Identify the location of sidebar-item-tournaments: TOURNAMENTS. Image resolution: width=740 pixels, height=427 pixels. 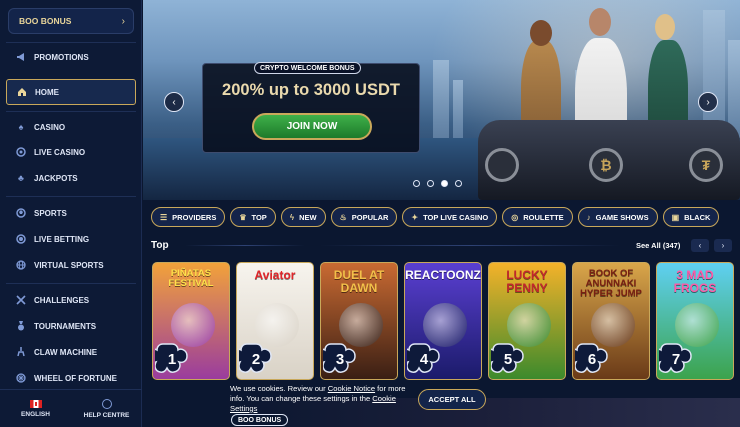
(71, 326).